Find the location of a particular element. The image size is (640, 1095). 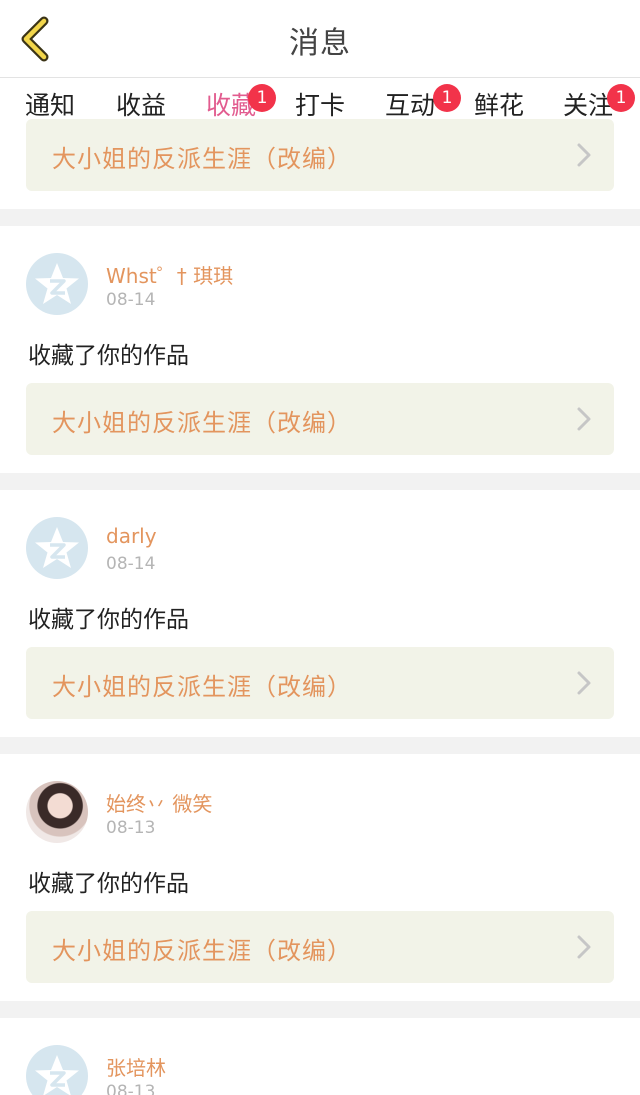

message-card: 大小姐的反派生涯（改编） is located at coordinates (320, 164).